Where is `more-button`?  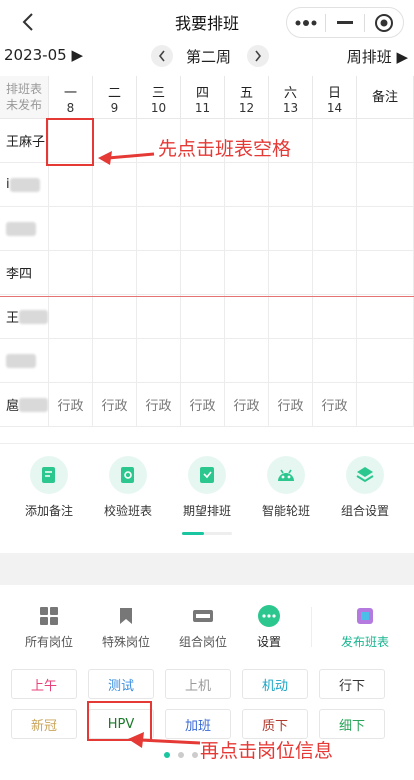 more-button is located at coordinates (306, 22).